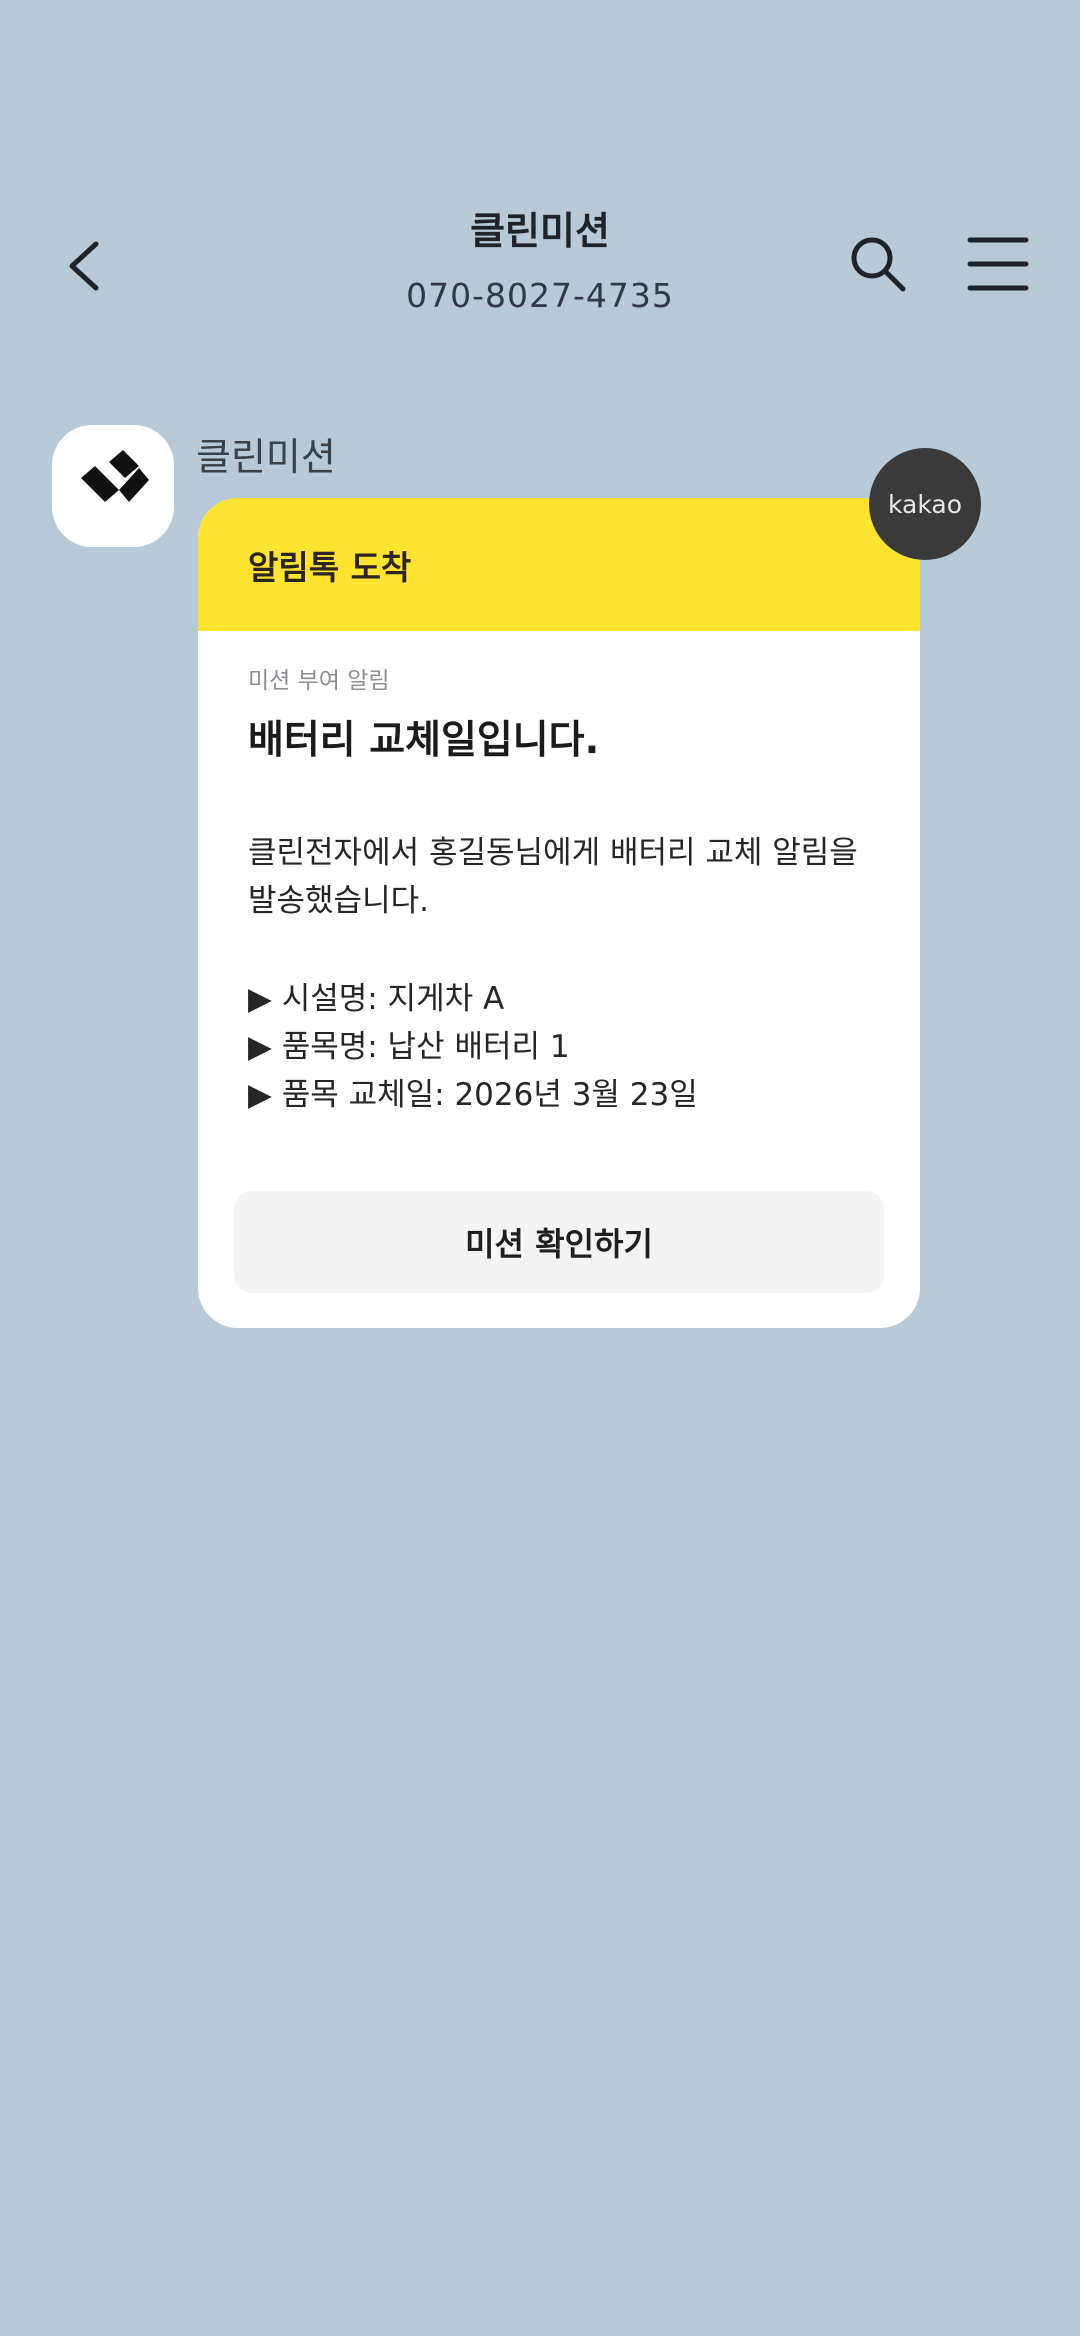 This screenshot has width=1080, height=2336. I want to click on card-title: 배터리 교체일입니다., so click(424, 740).